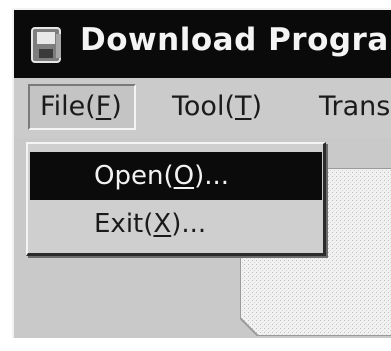  I want to click on app-icon, so click(46, 45).